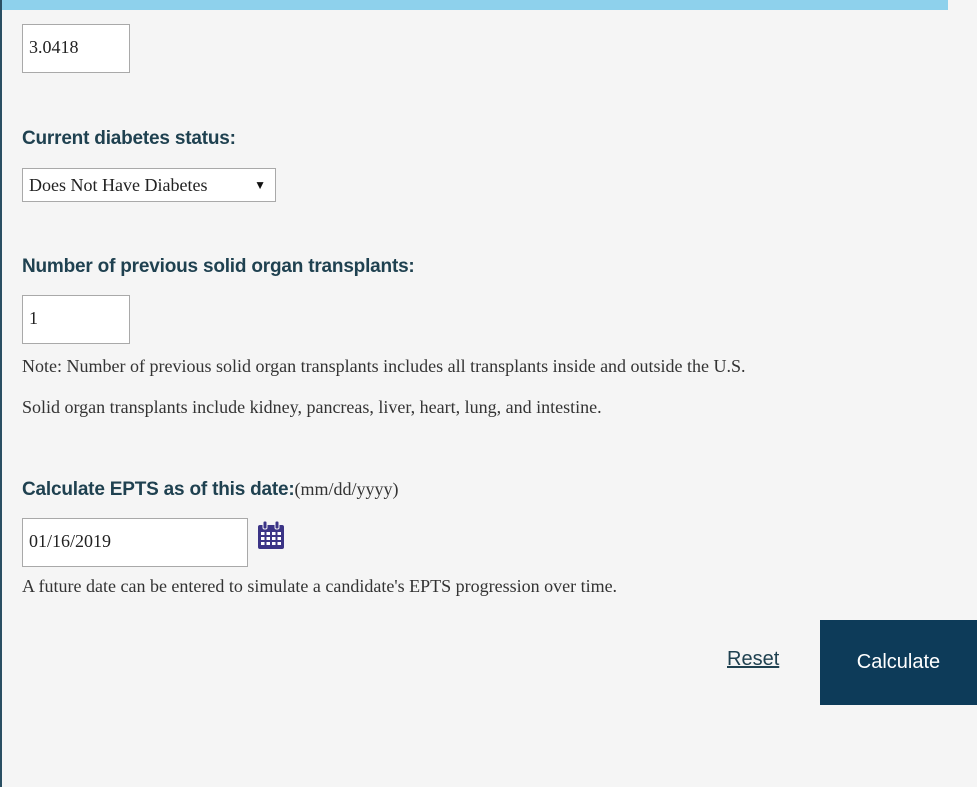 The image size is (977, 787). I want to click on reset-link: Reset, so click(753, 659).